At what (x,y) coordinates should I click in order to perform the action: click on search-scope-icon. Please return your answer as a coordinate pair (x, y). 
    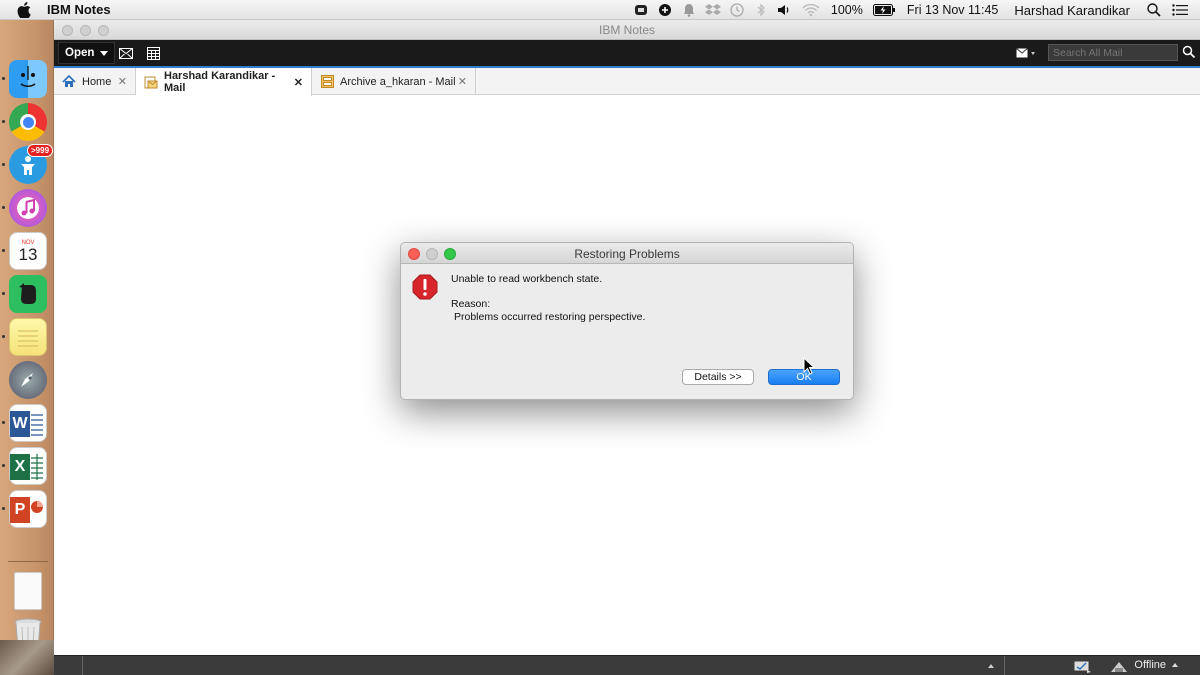
    Looking at the image, I should click on (1027, 53).